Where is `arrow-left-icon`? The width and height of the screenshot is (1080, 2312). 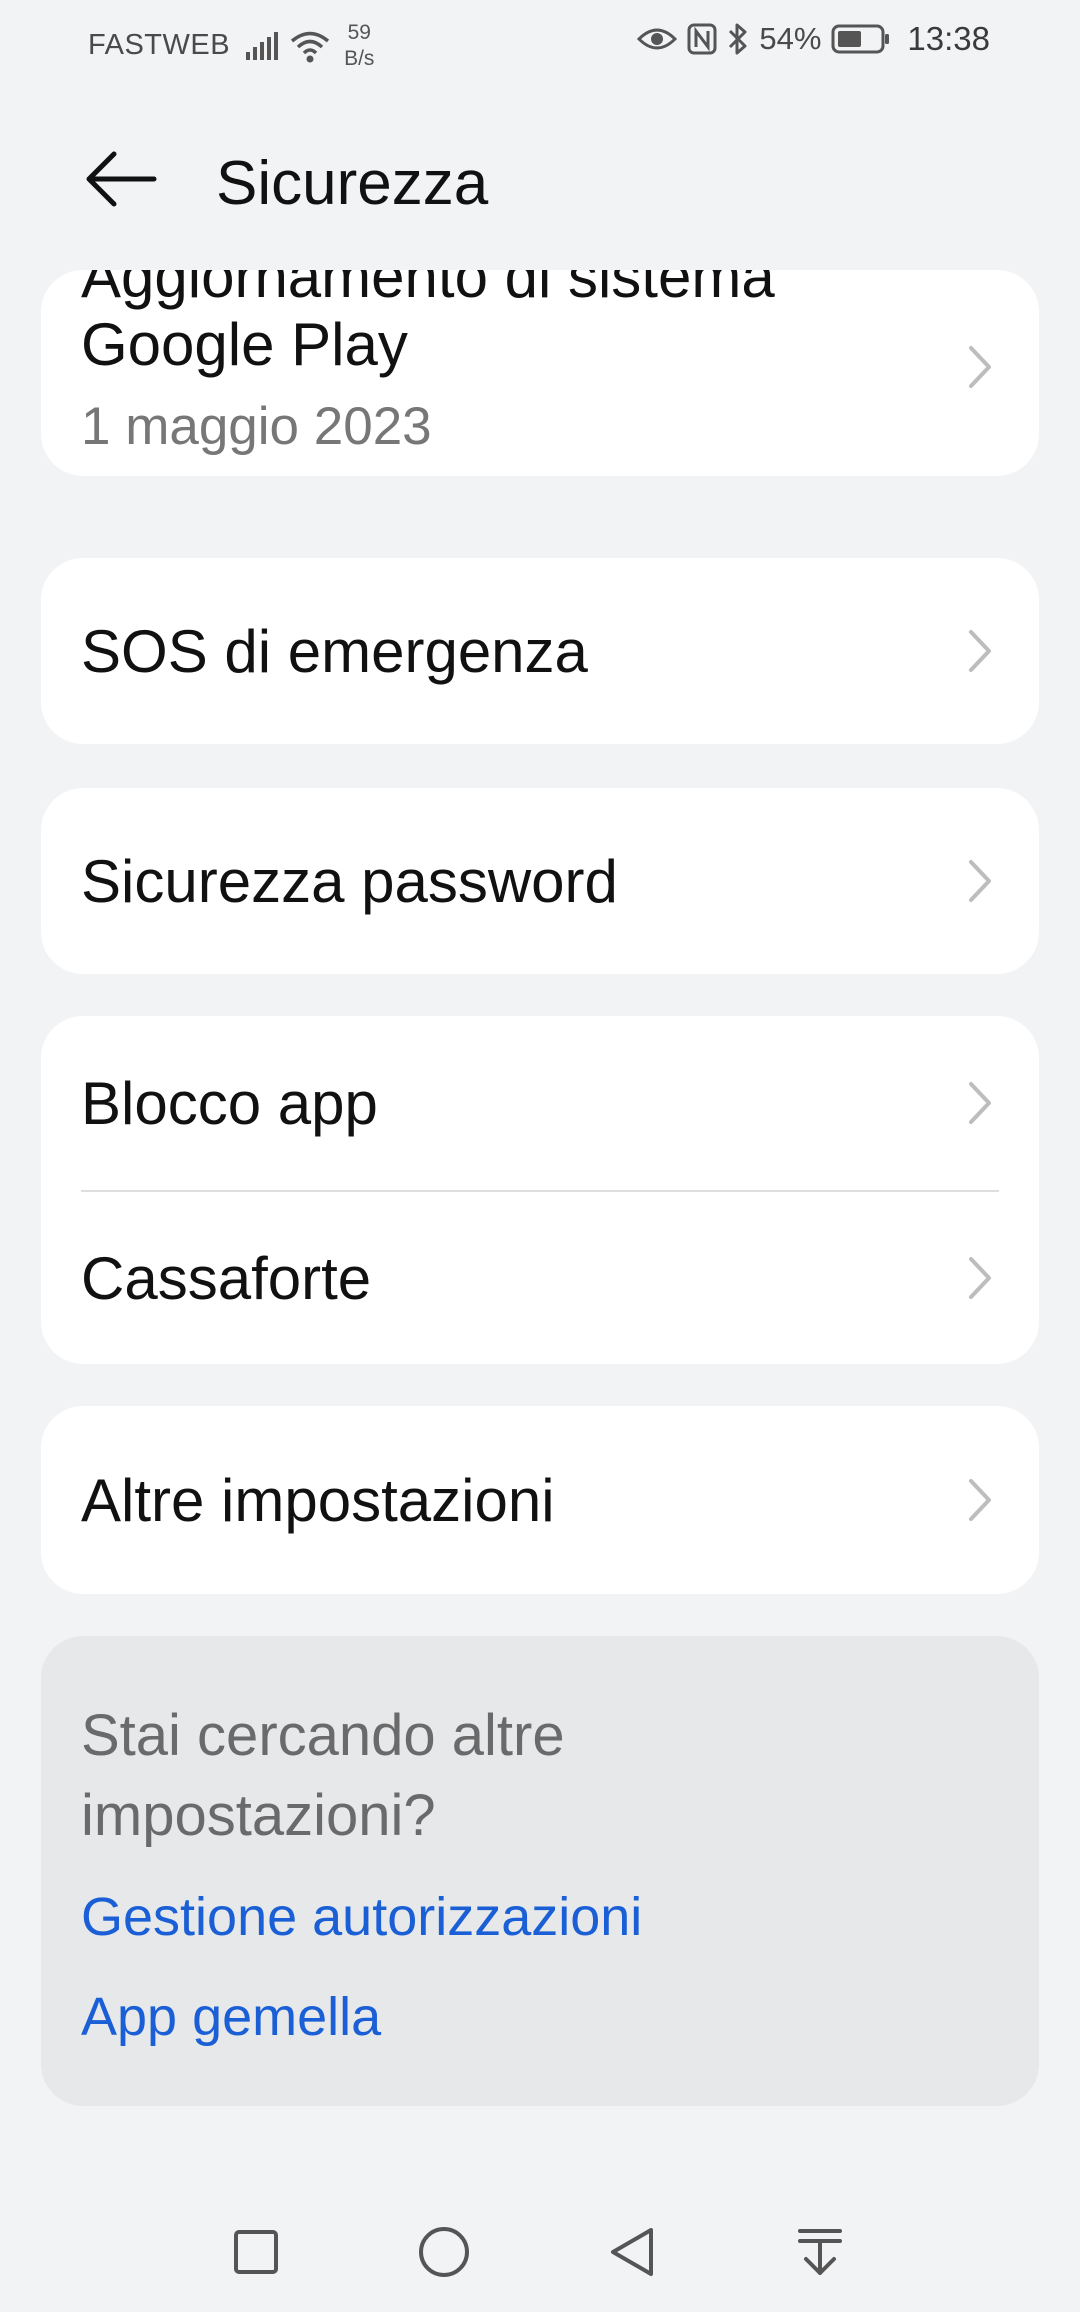
arrow-left-icon is located at coordinates (121, 179).